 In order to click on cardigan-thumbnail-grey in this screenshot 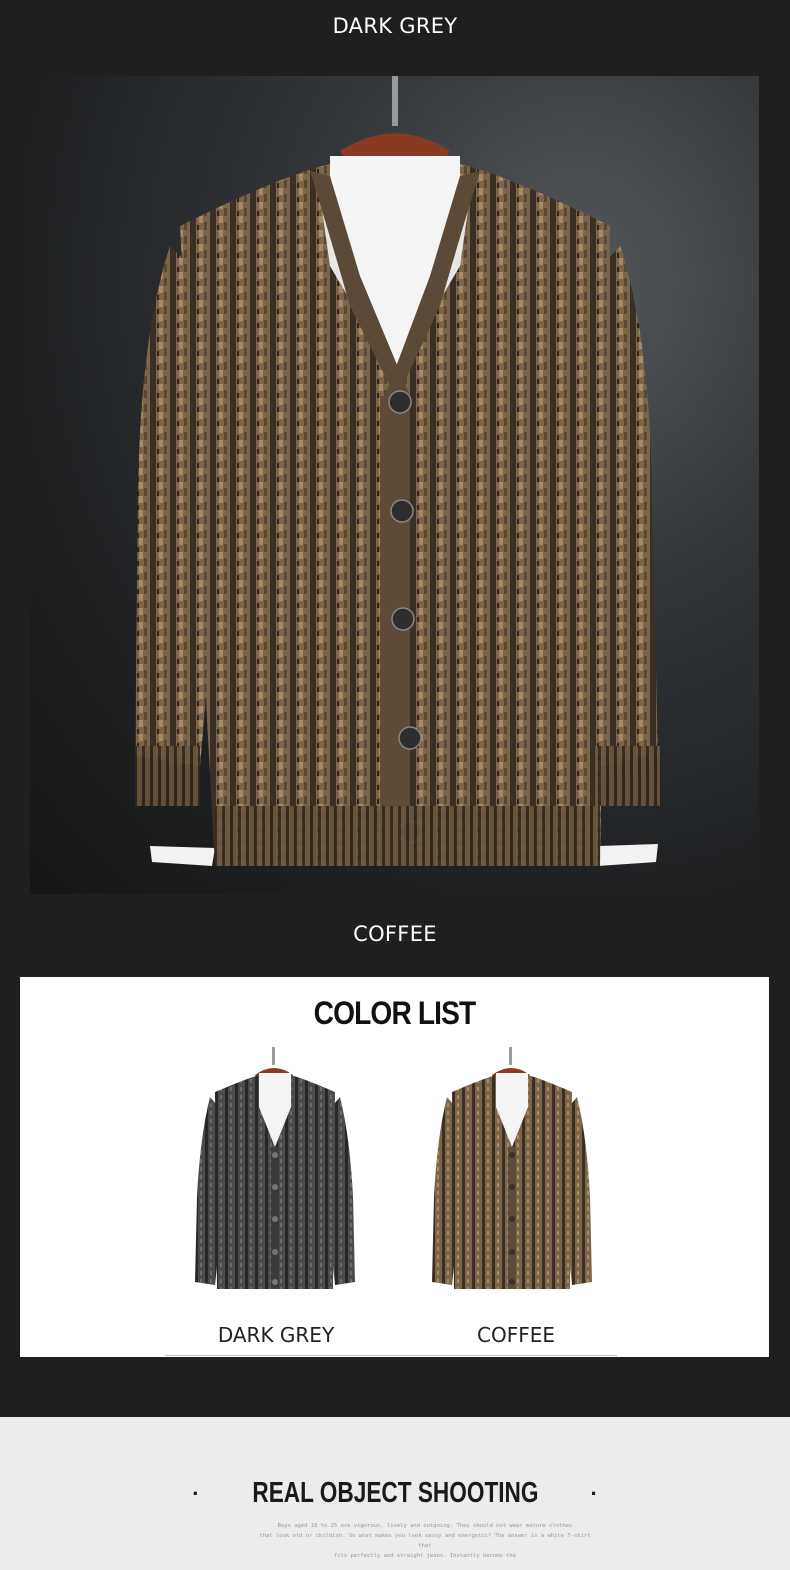, I will do `click(275, 1168)`.